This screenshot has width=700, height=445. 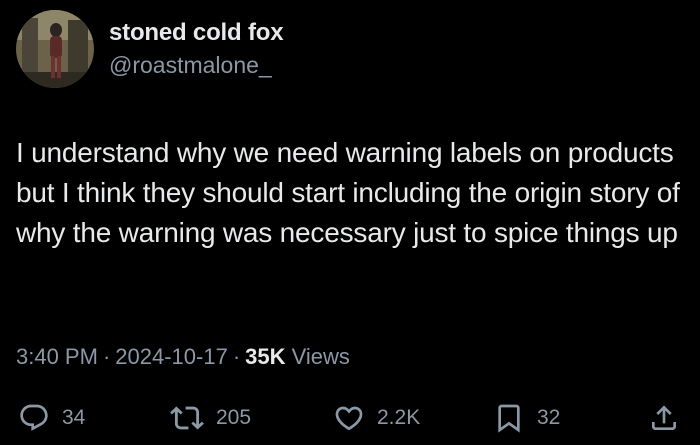 What do you see at coordinates (51, 418) in the screenshot?
I see `reply-button: 34` at bounding box center [51, 418].